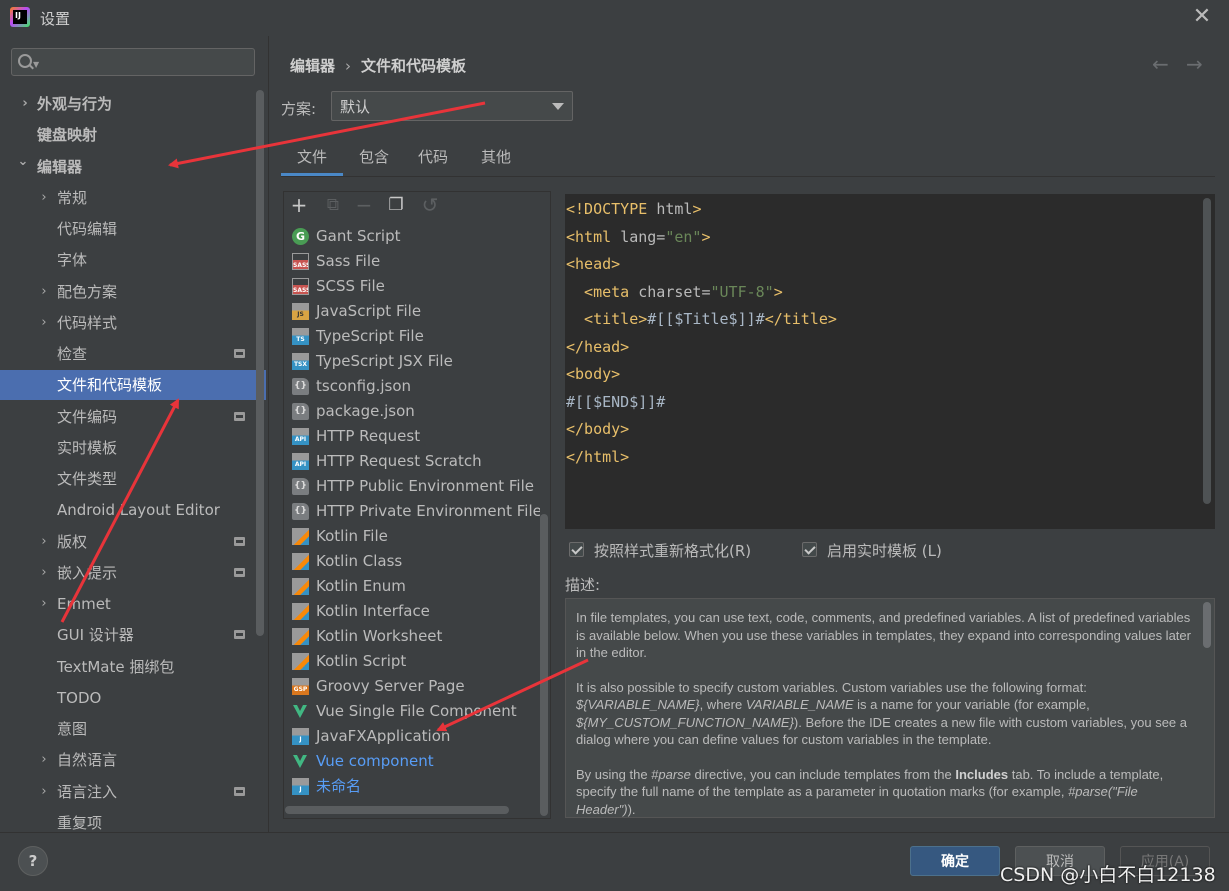 Image resolution: width=1229 pixels, height=891 pixels. What do you see at coordinates (133, 323) in the screenshot?
I see `sidebar-item-code-style: › 代码样式` at bounding box center [133, 323].